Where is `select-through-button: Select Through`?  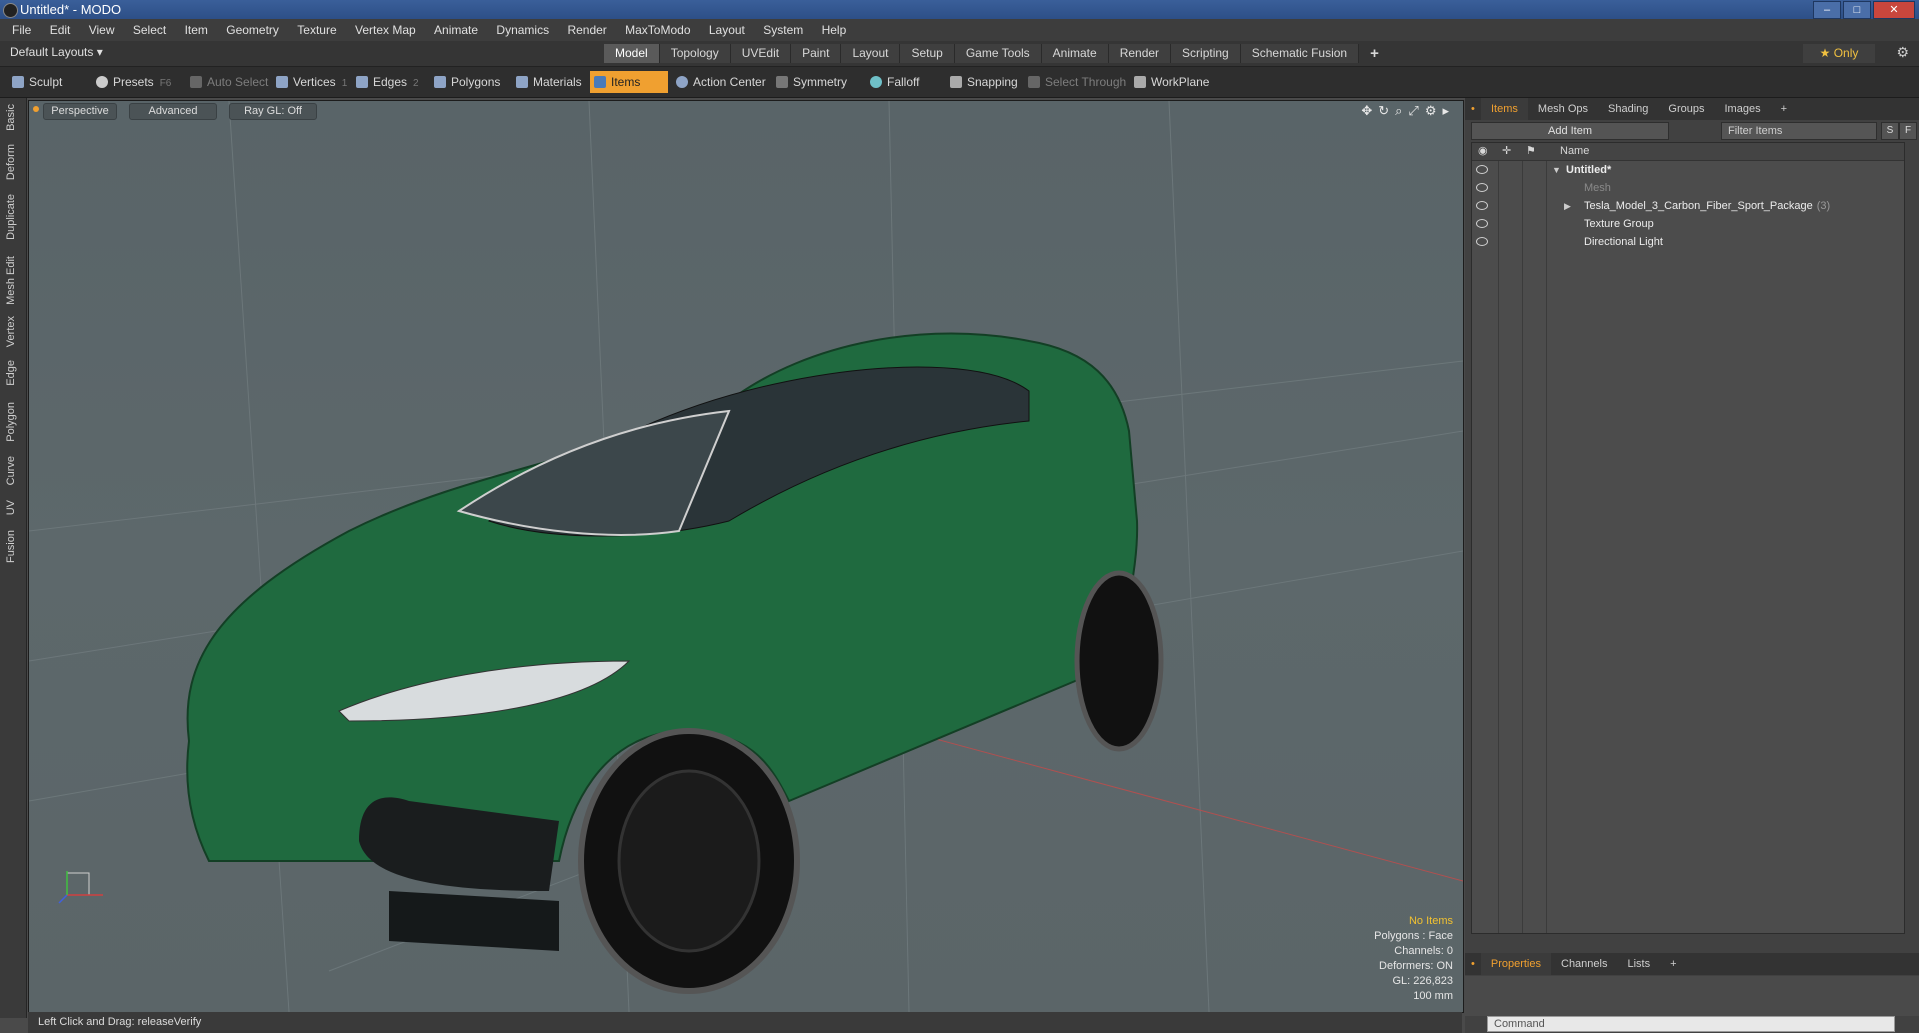 select-through-button: Select Through is located at coordinates (1077, 82).